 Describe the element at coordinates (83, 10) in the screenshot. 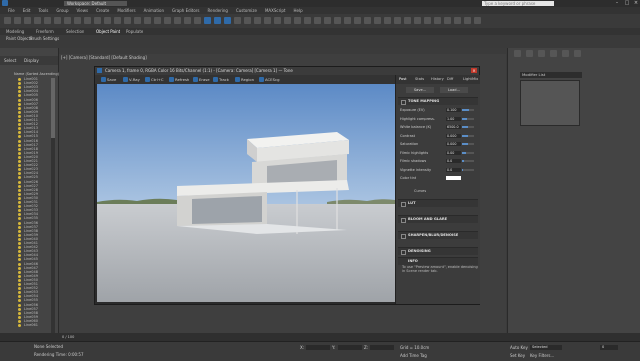

I see `menu-item-4: Views` at that location.